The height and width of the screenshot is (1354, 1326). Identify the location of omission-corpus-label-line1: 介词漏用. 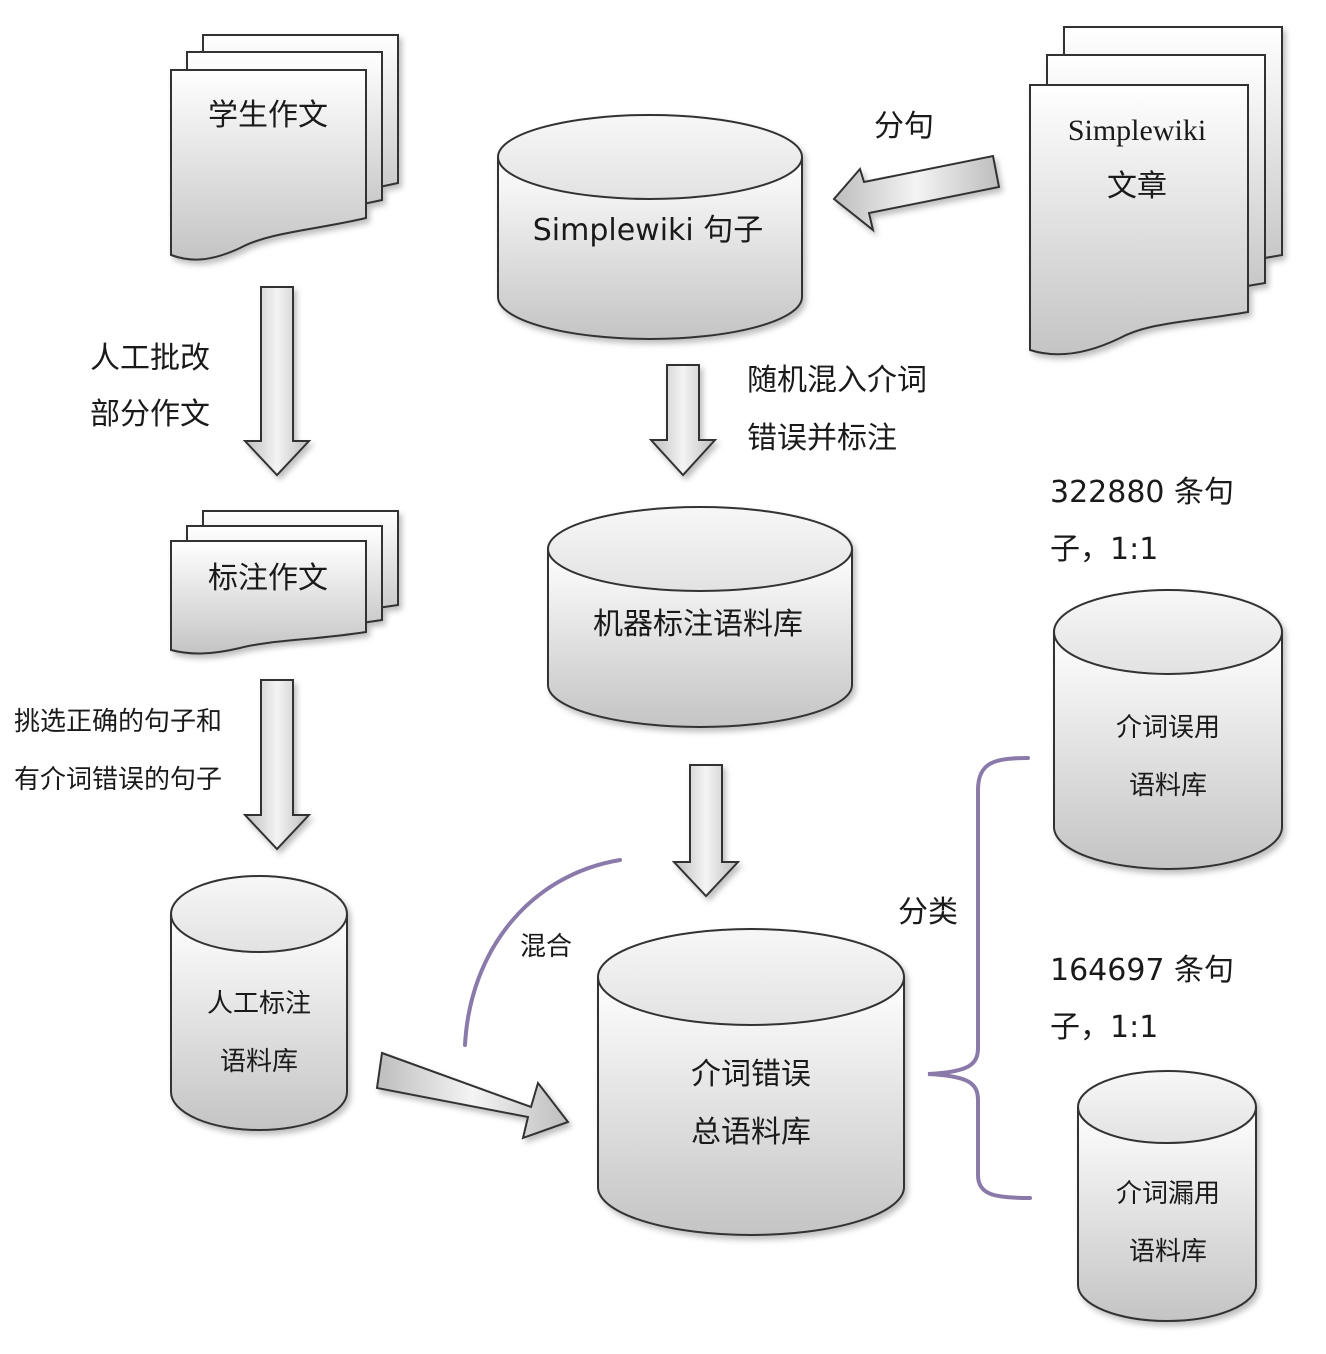
(1168, 1194).